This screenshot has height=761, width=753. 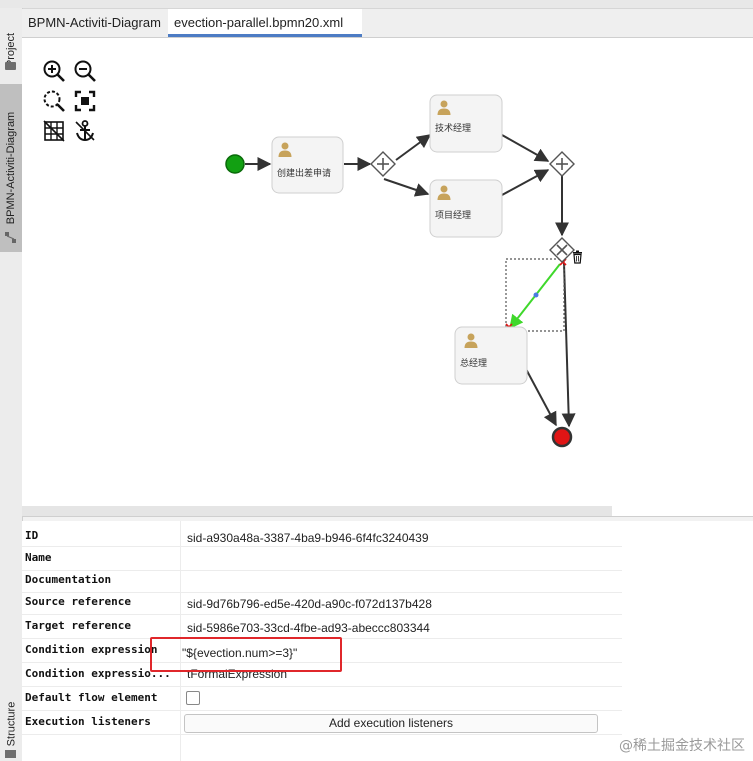 I want to click on trash-icon, so click(x=577, y=257).